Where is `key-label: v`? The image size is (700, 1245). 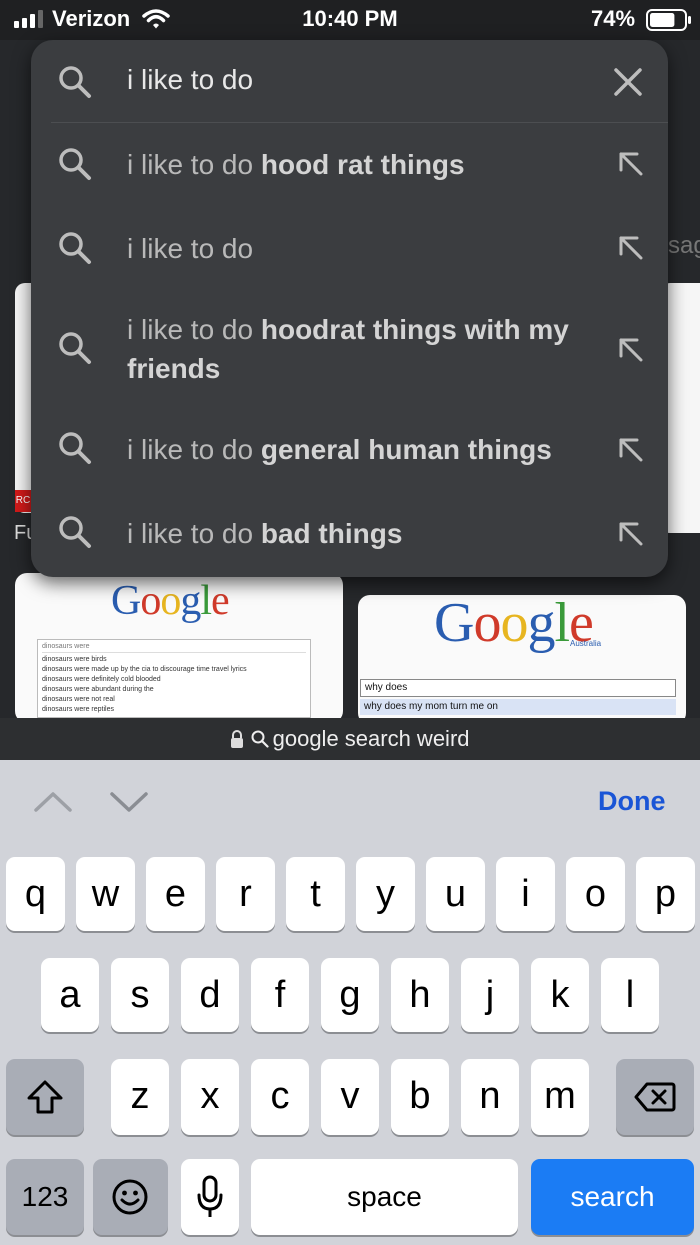
key-label: v is located at coordinates (350, 1096).